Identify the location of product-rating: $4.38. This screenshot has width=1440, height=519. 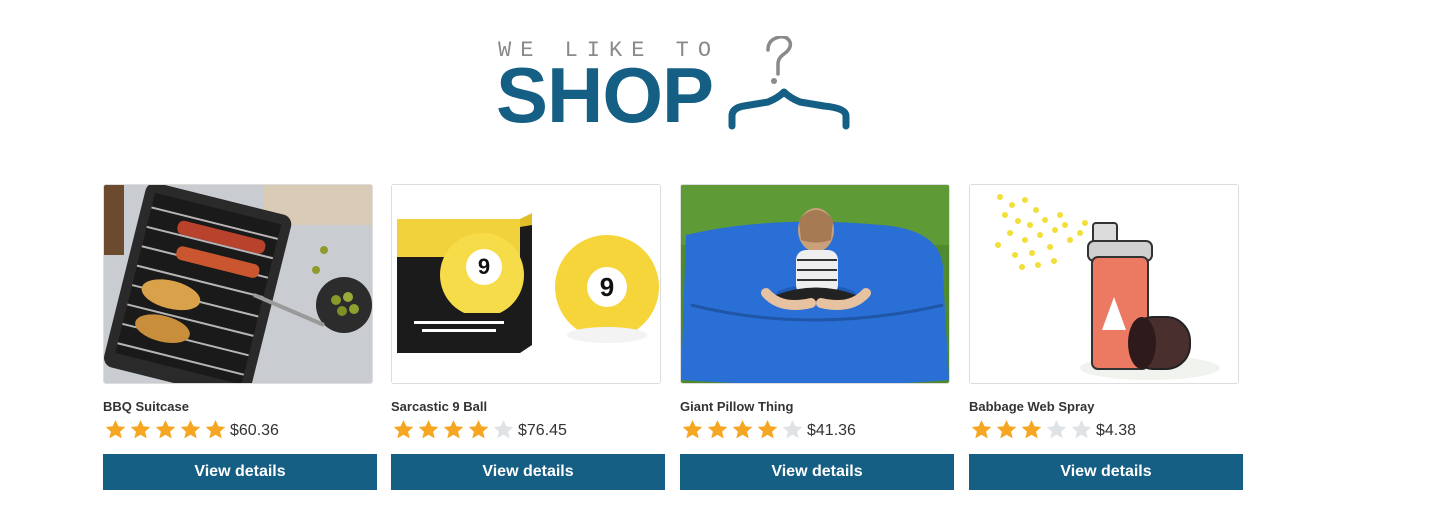
(1106, 429).